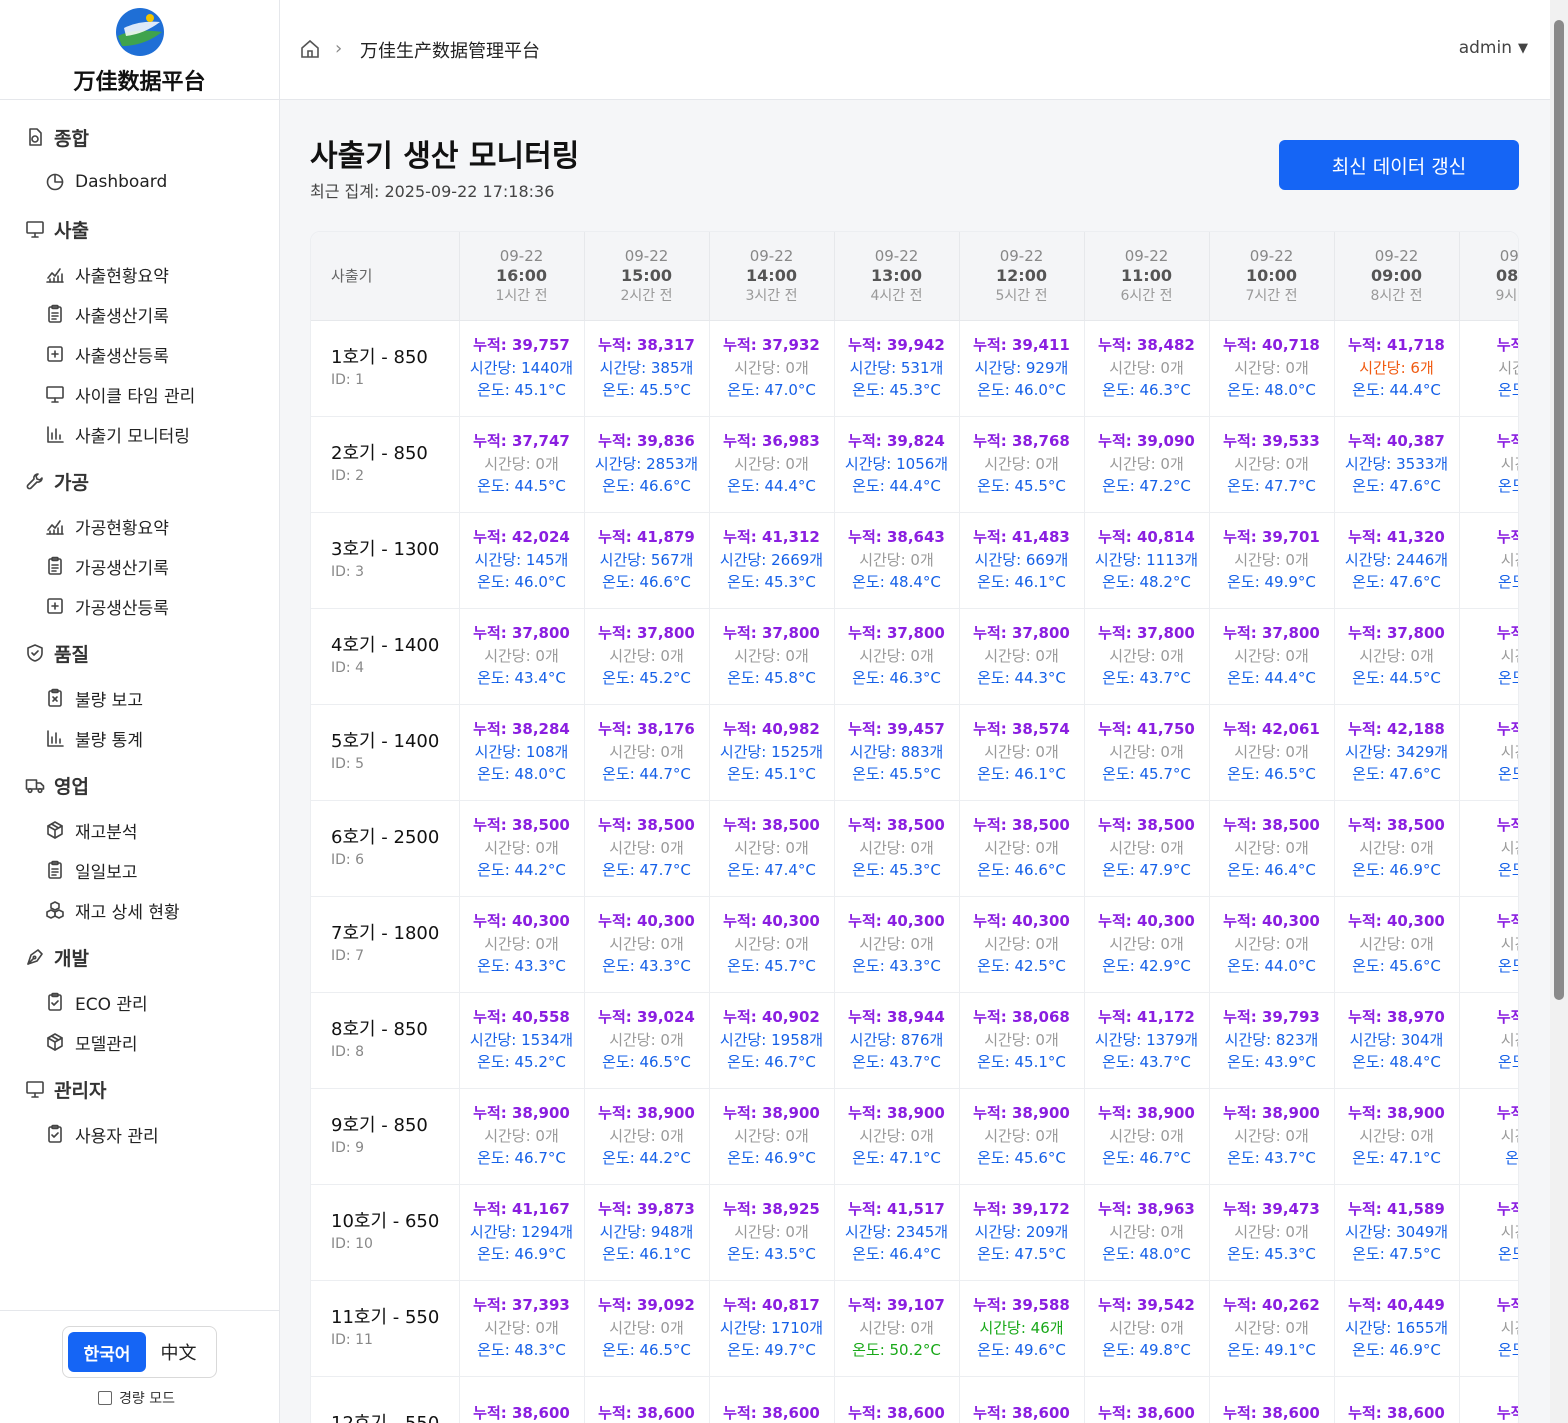 Image resolution: width=1568 pixels, height=1423 pixels. Describe the element at coordinates (139, 1089) in the screenshot. I see `nav-group-header: 관리자` at that location.